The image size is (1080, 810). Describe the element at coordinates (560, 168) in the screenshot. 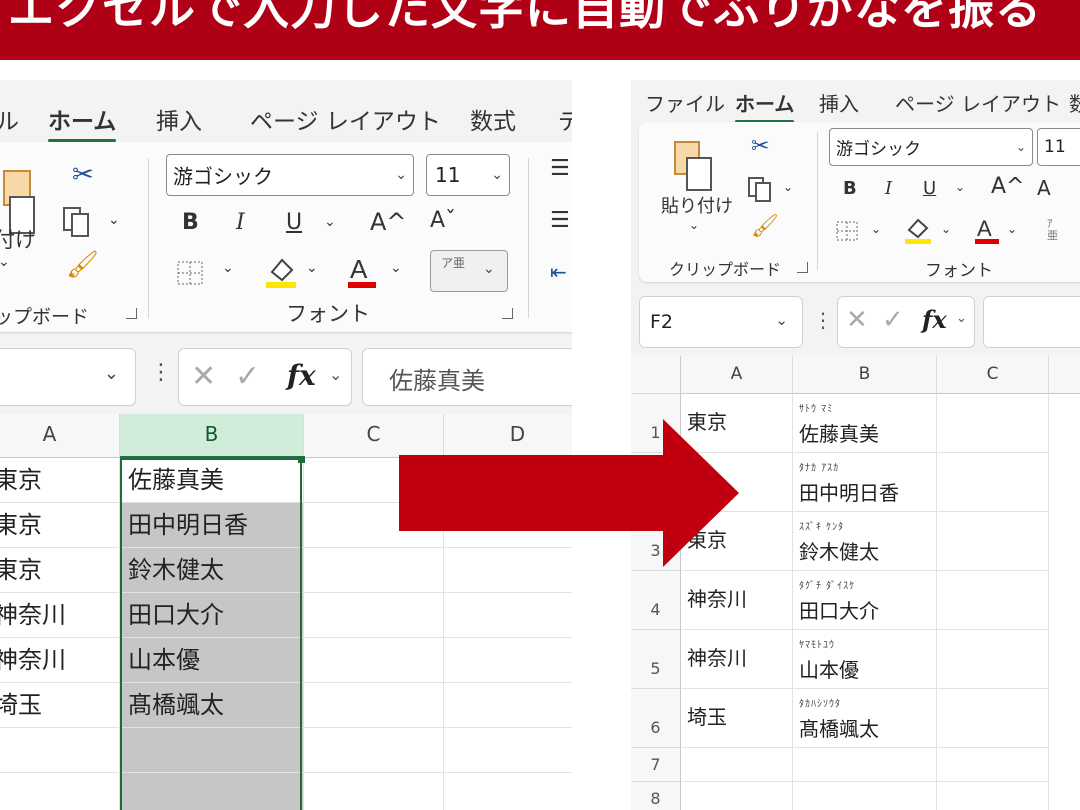

I see `align-top-icon: ☰` at that location.